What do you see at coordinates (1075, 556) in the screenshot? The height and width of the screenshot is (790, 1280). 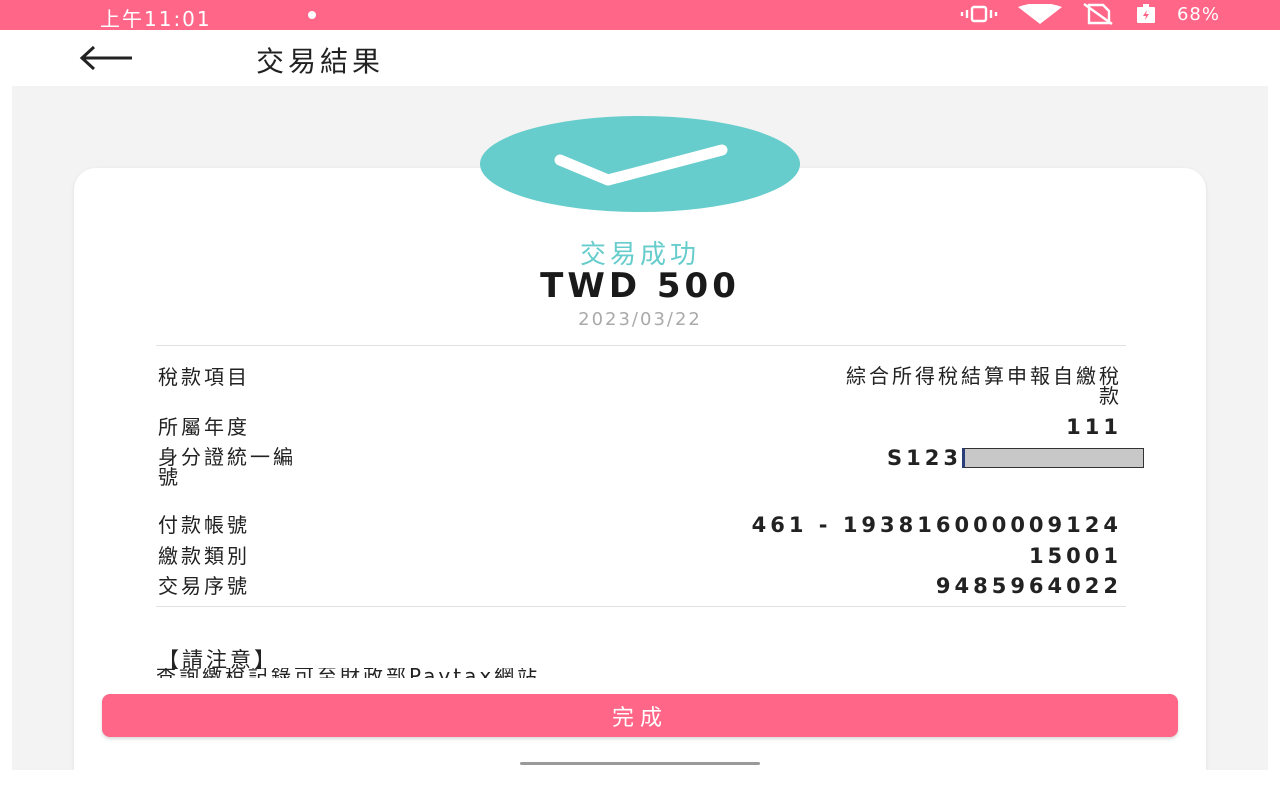 I see `payment-category-value: 15001` at bounding box center [1075, 556].